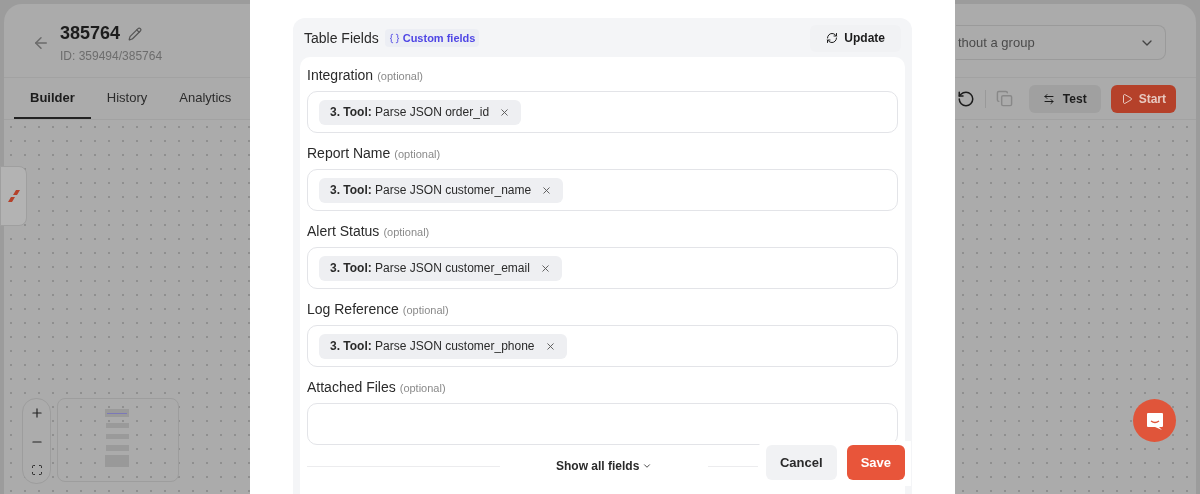  I want to click on field-label: Attached Files, so click(351, 387).